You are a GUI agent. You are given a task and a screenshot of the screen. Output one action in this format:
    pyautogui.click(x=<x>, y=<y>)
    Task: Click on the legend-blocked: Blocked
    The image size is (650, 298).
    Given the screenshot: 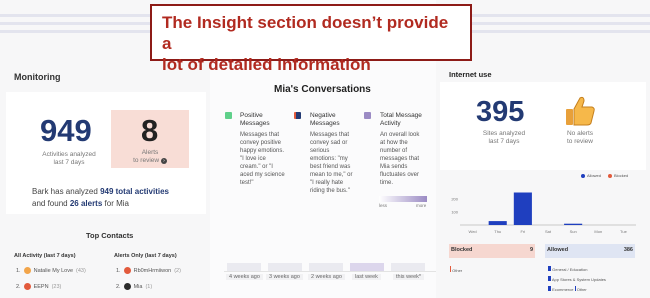 What is the action you would take?
    pyautogui.click(x=618, y=175)
    